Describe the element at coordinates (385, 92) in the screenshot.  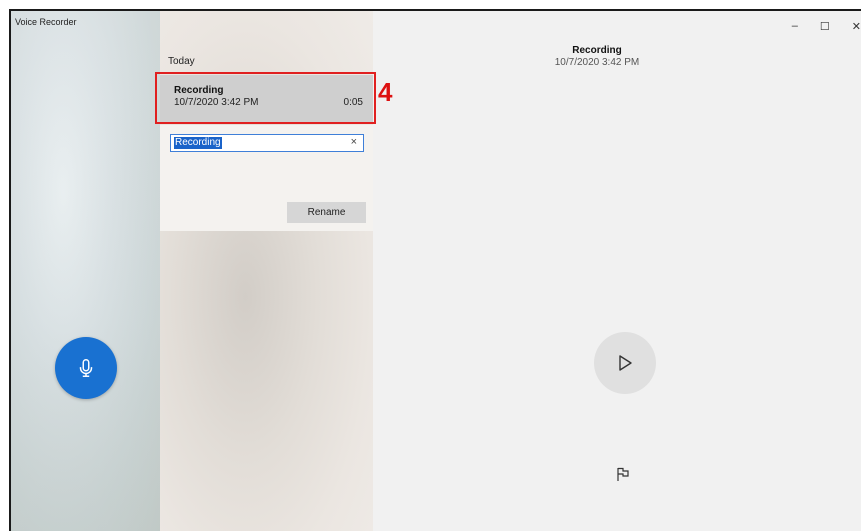
I see `annotation-step-number: 4` at that location.